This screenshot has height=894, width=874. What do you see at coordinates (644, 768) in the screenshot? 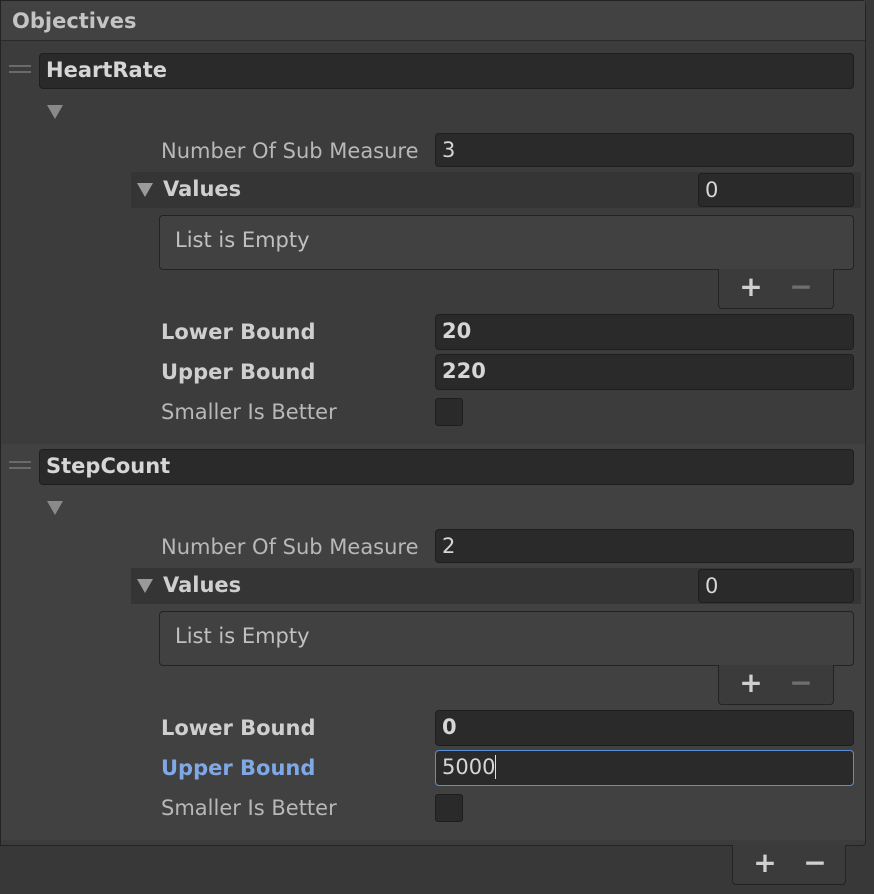
I see `upper-bound-field: 5000` at bounding box center [644, 768].